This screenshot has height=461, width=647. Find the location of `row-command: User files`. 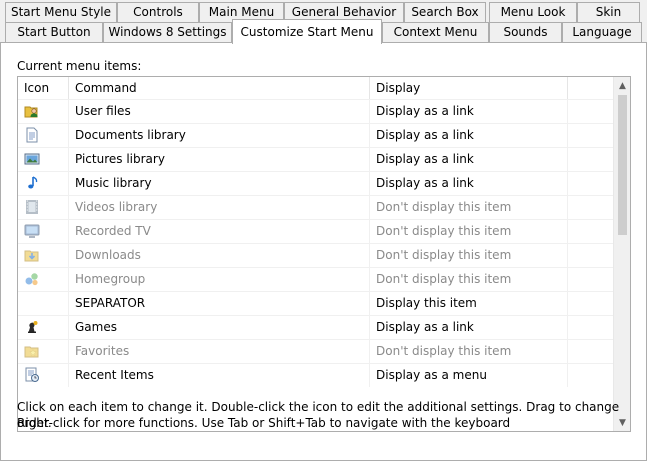

row-command: User files is located at coordinates (219, 111).